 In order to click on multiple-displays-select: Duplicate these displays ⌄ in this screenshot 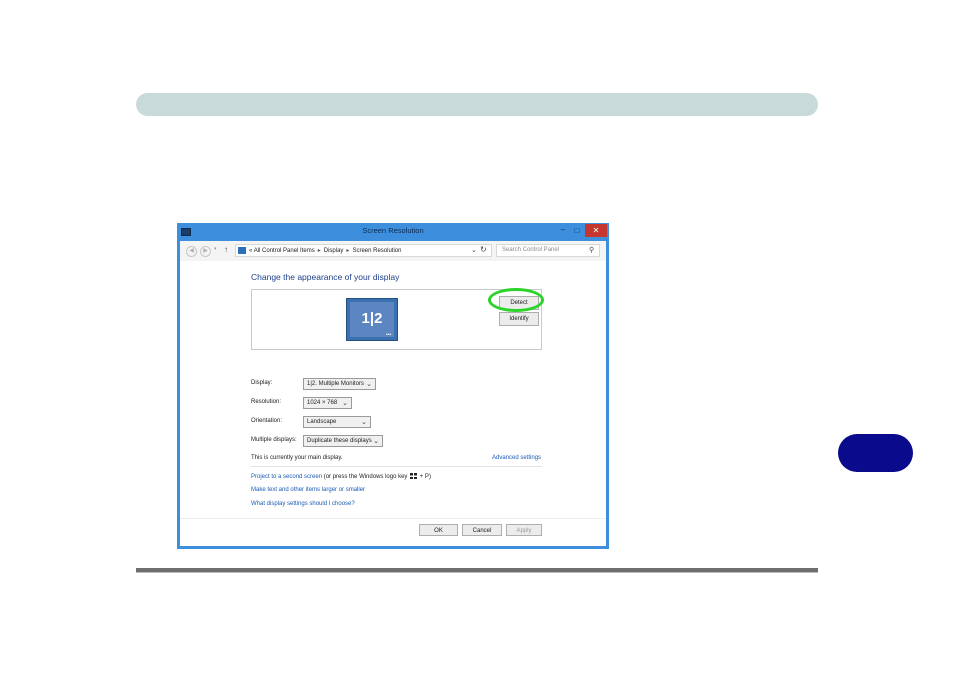, I will do `click(343, 441)`.